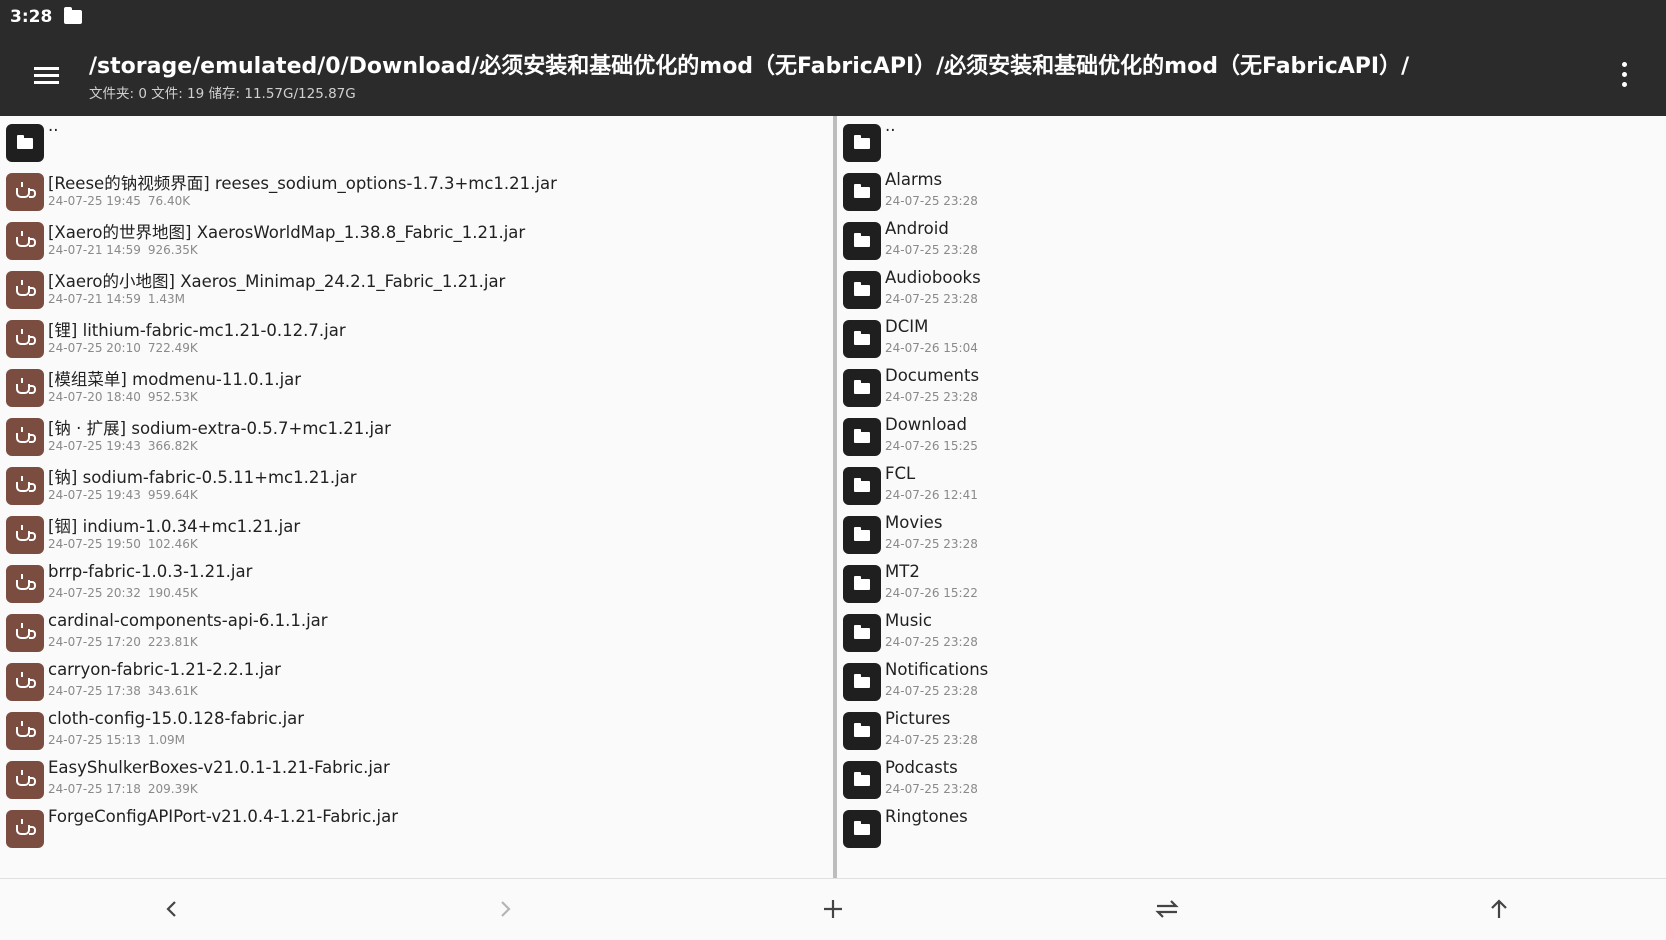  Describe the element at coordinates (94, 740) in the screenshot. I see `modified-date: 24-07-25 15:13` at that location.